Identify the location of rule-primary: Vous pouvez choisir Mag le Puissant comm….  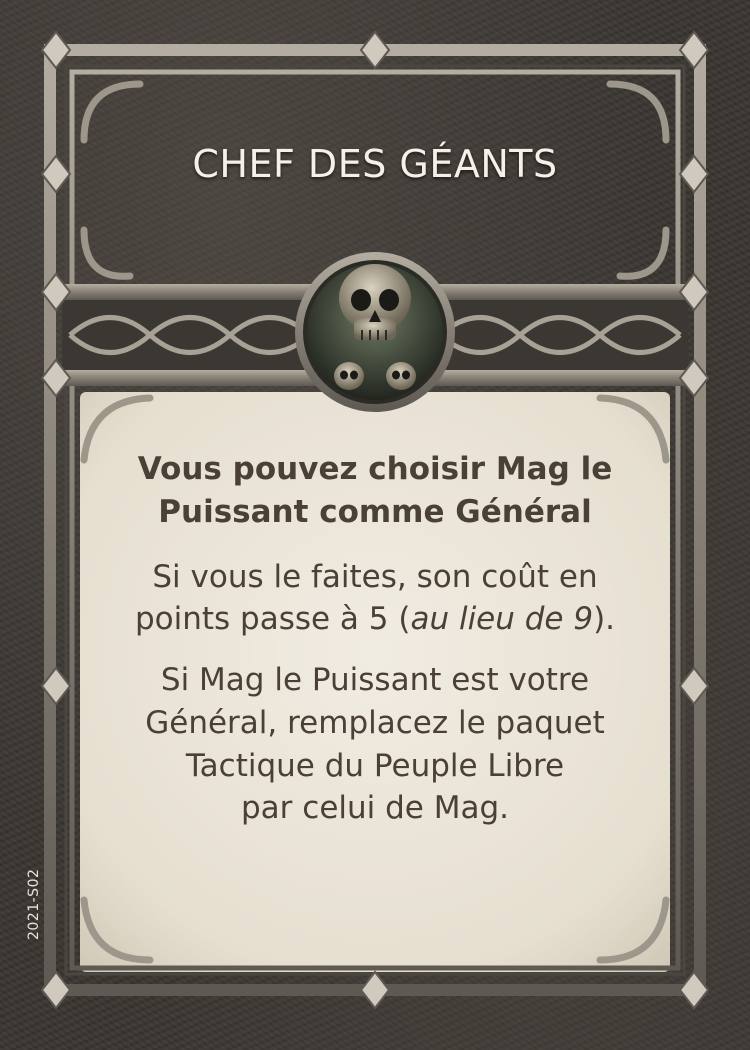
(375, 491).